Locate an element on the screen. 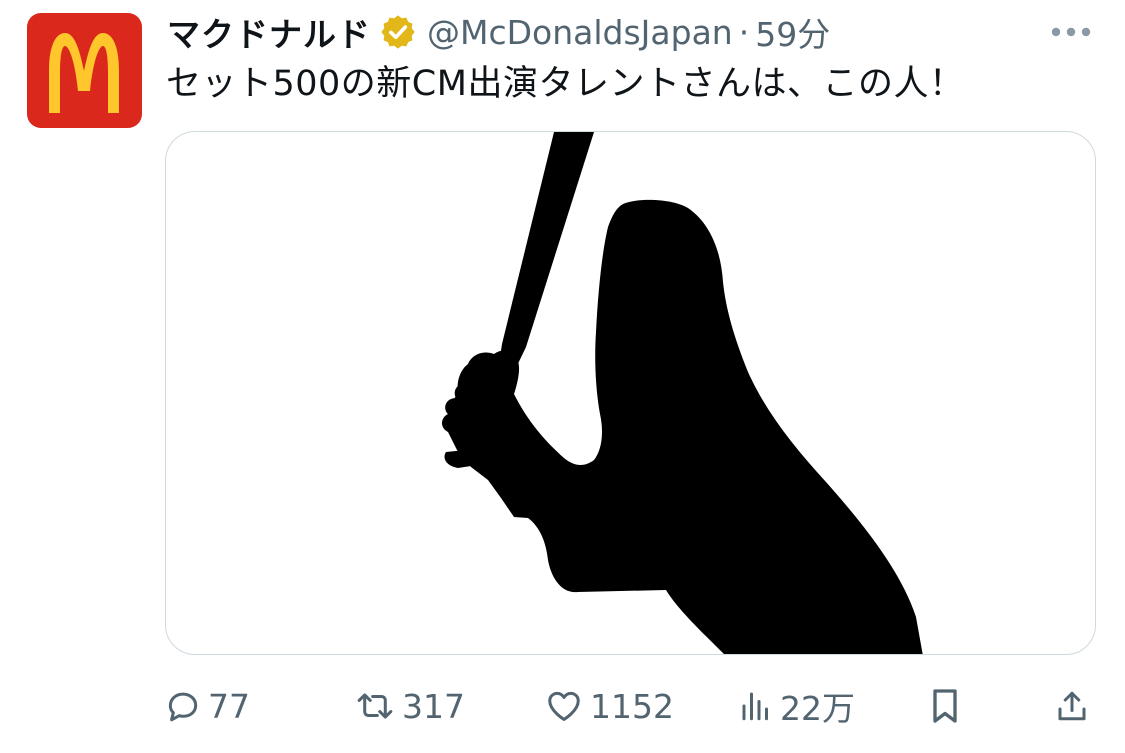 The image size is (1125, 753). action-bar: 77 317 1152 22万 is located at coordinates (629, 706).